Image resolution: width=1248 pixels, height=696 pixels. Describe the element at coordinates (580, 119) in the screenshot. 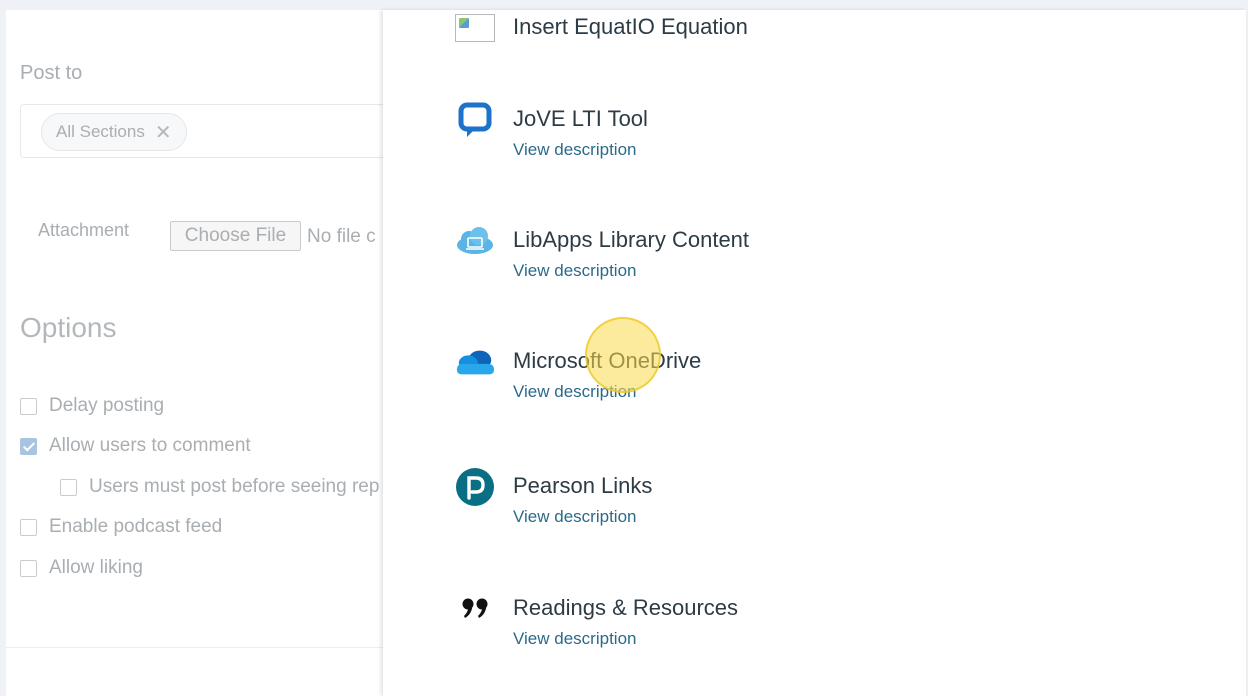

I see `tool-name: JoVE LTI Tool` at that location.